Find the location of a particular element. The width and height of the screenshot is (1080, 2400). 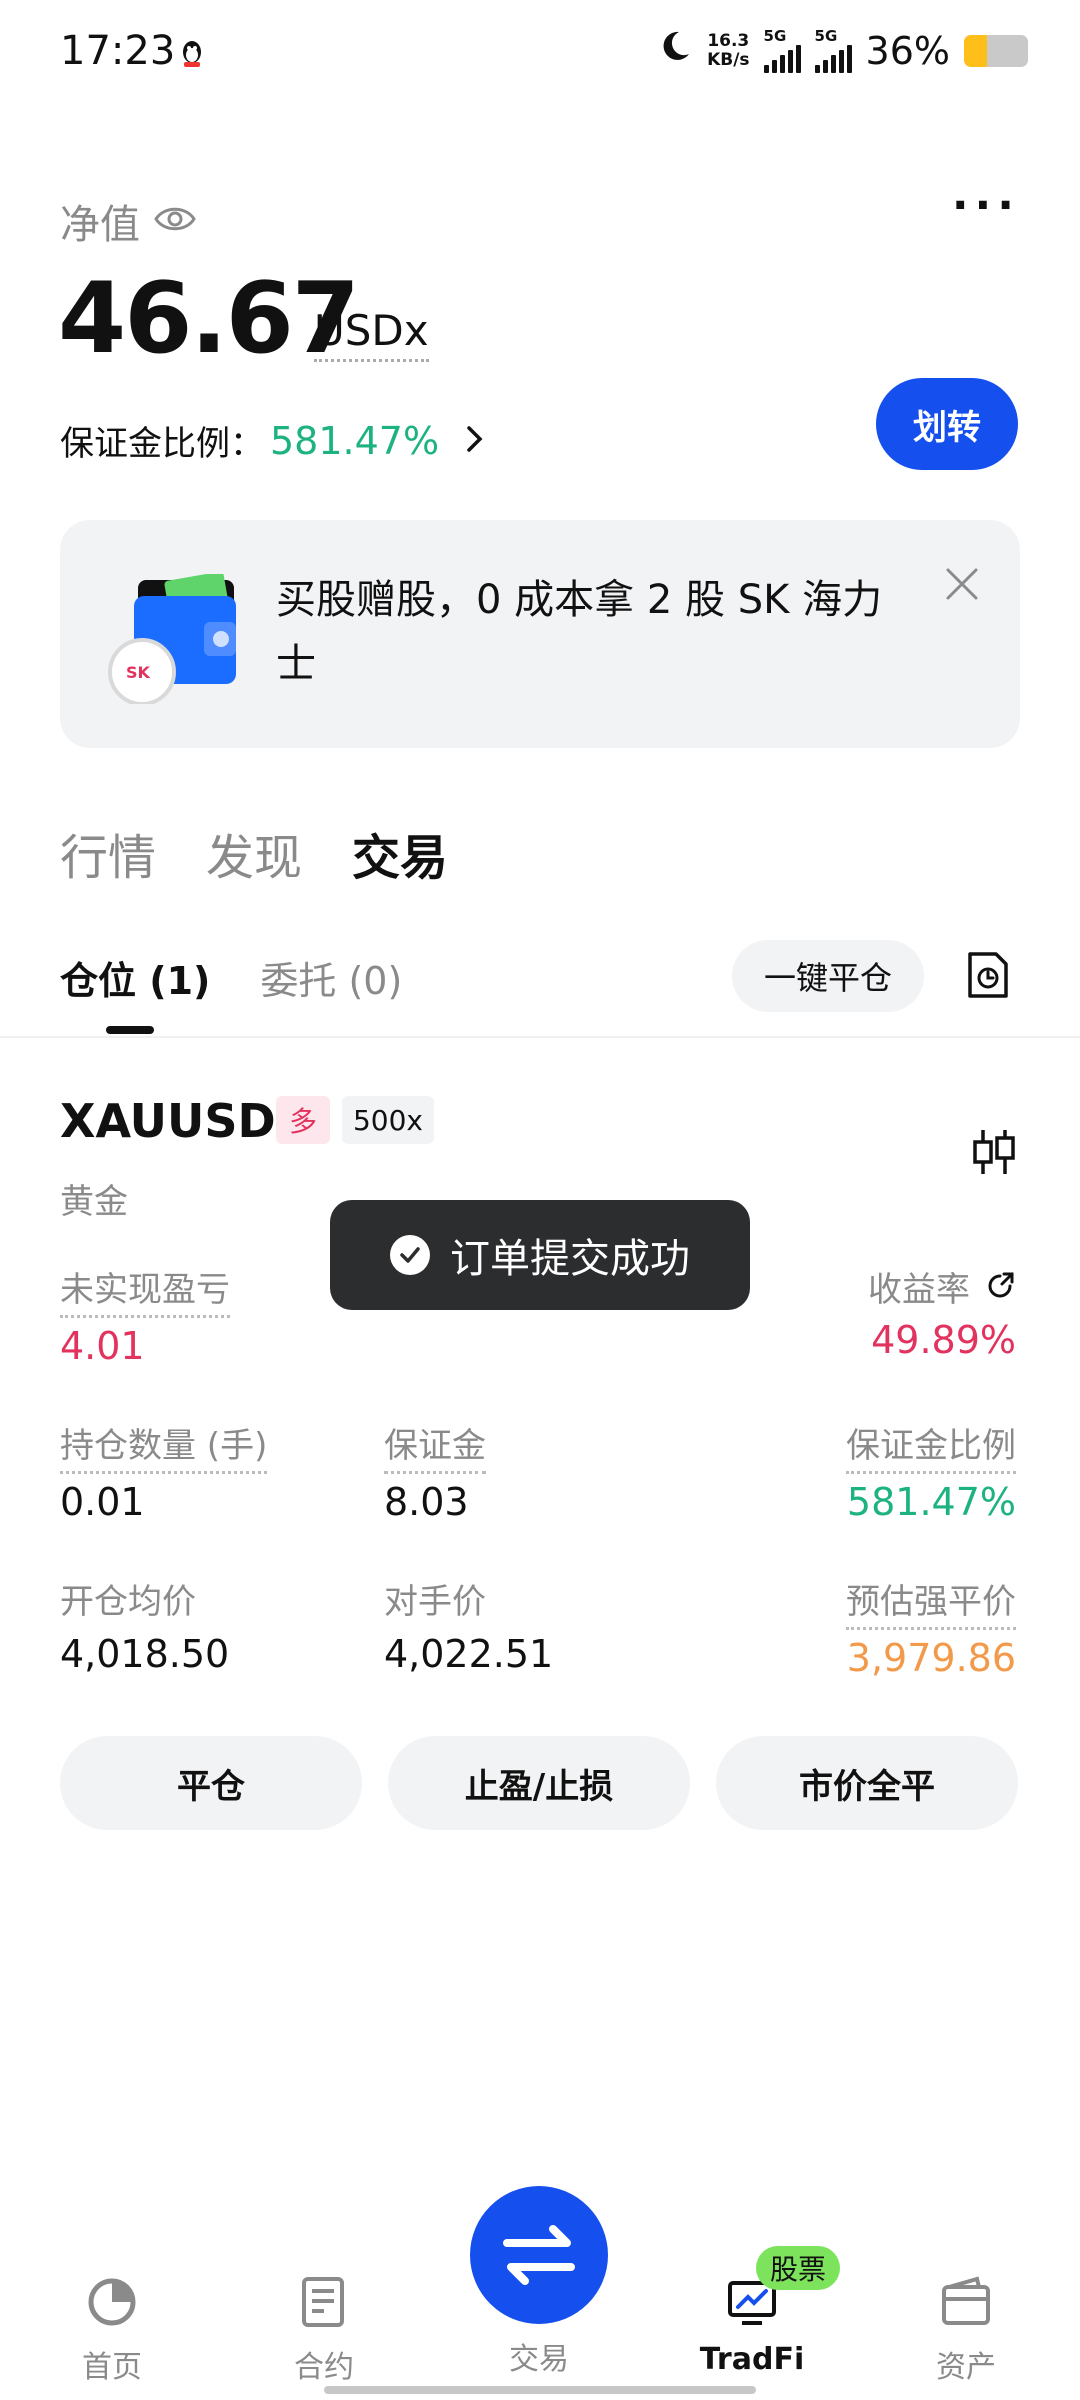

status-indicators: 16.3 KB/s 5G 5G 36% is located at coordinates (842, 50).